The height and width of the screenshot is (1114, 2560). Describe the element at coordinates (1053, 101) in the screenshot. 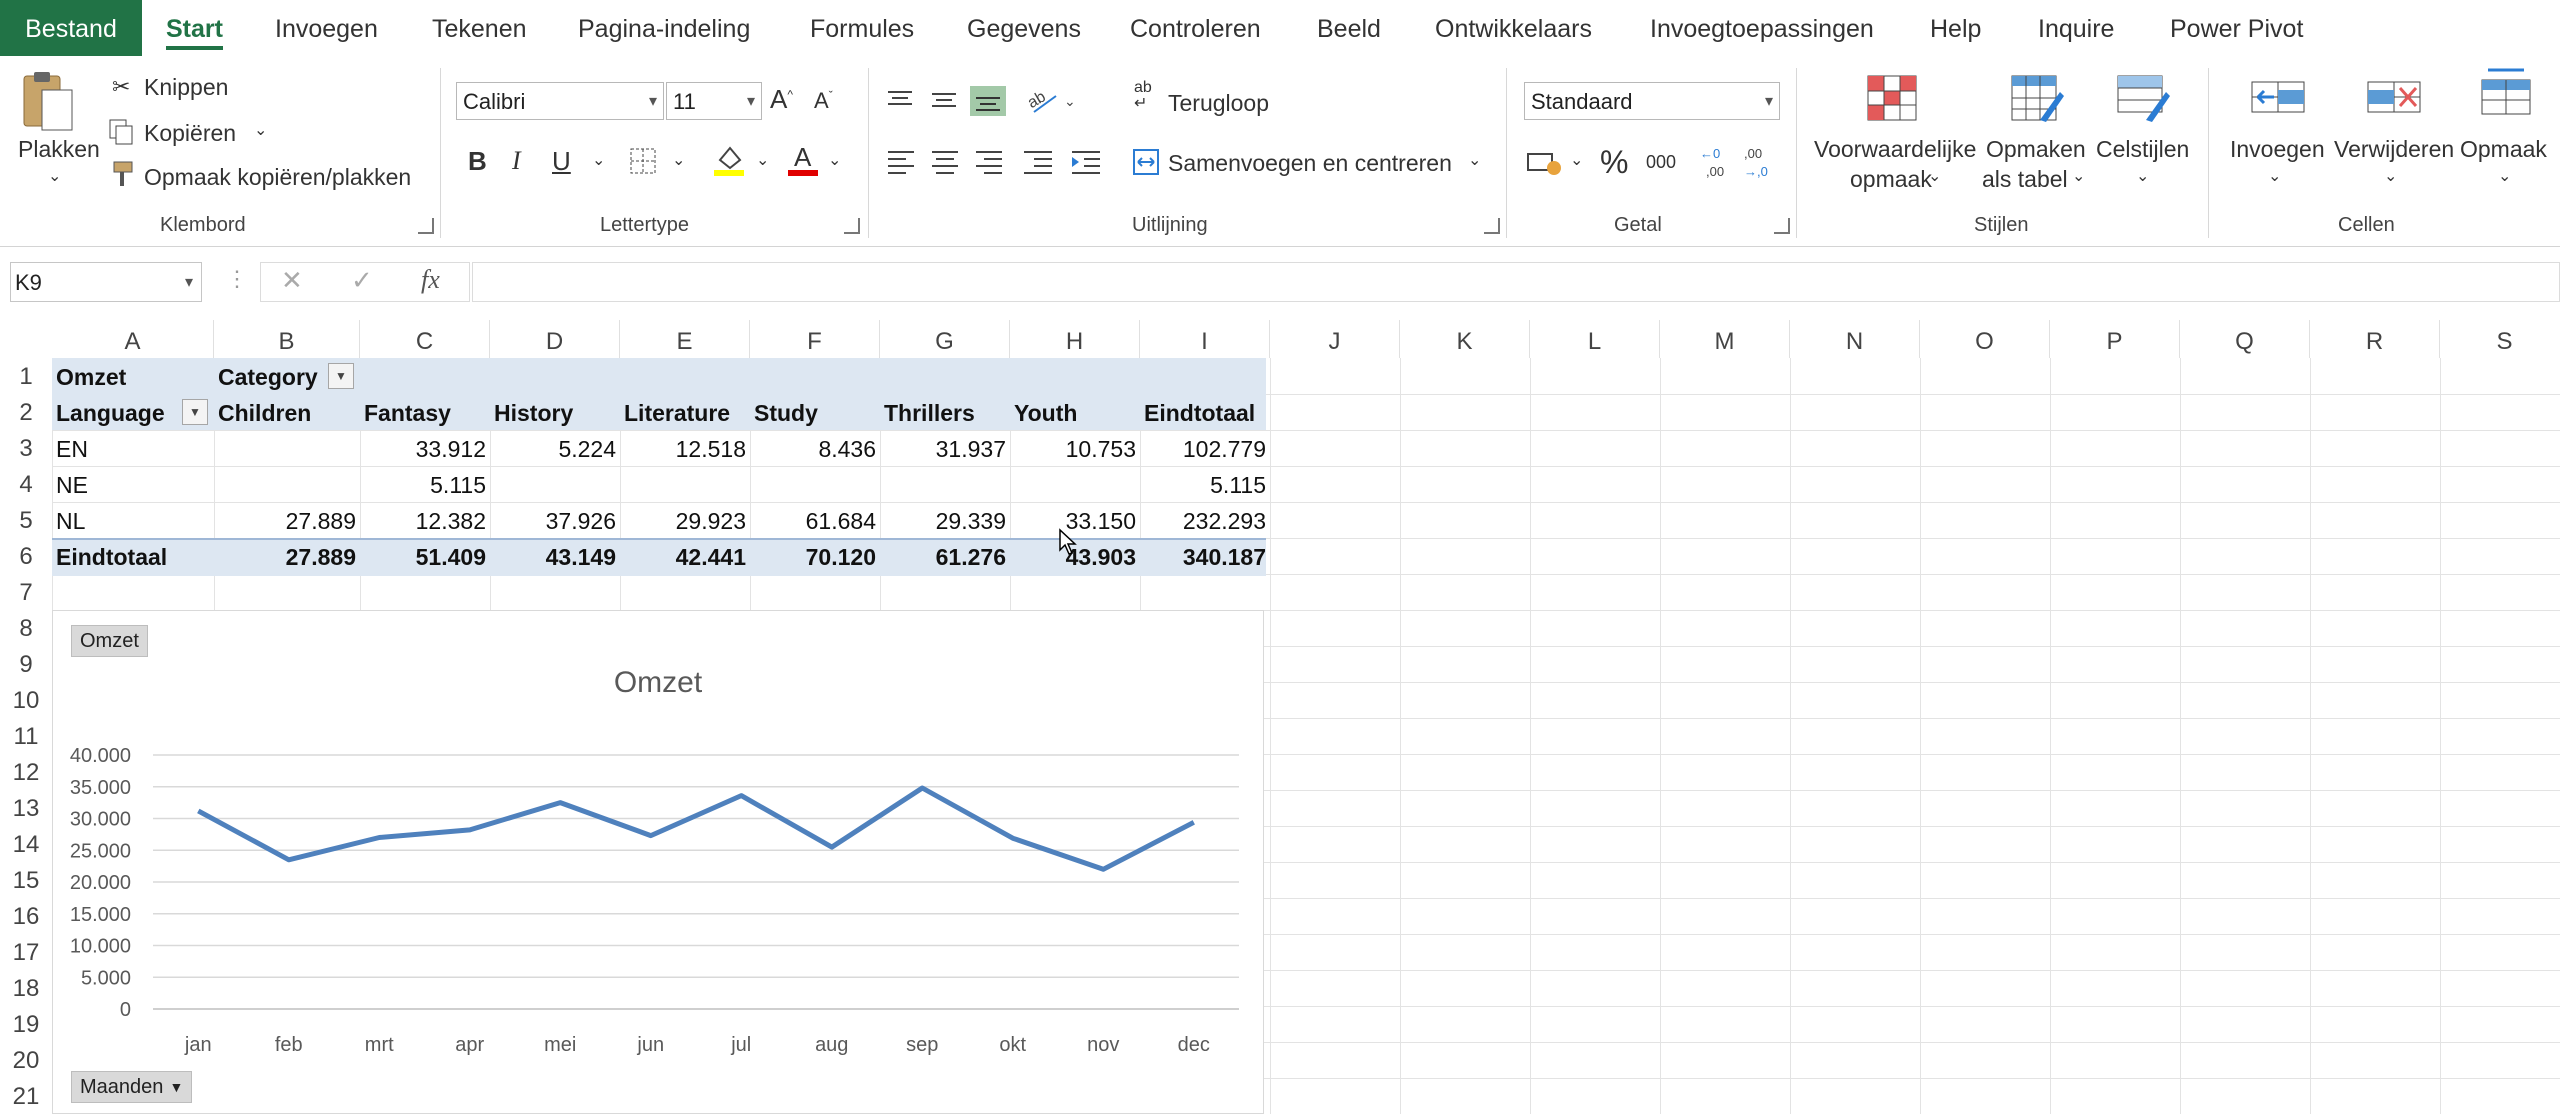

I see `orientation-icon: ab ⌄` at that location.